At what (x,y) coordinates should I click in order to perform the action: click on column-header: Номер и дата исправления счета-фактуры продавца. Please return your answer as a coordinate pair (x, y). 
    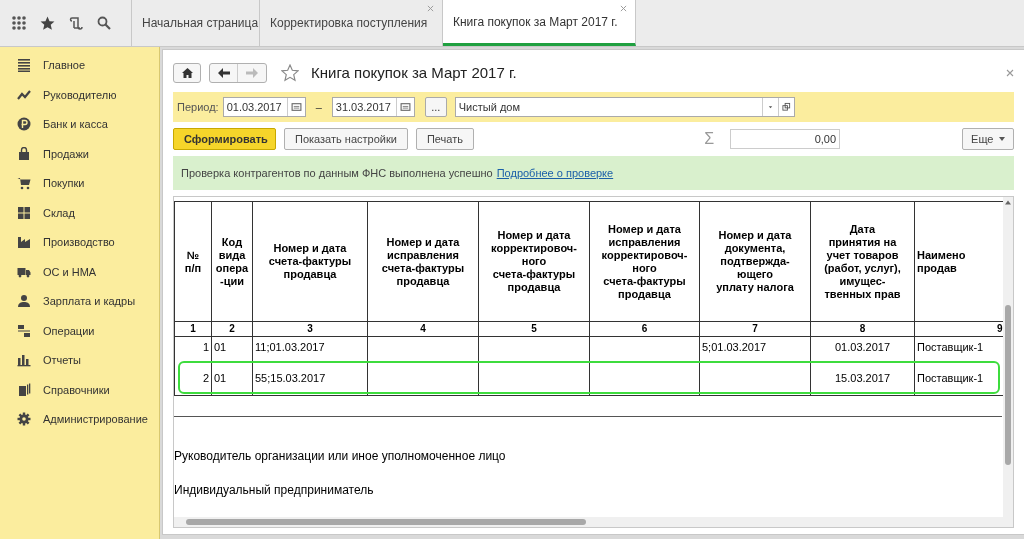
    Looking at the image, I should click on (423, 261).